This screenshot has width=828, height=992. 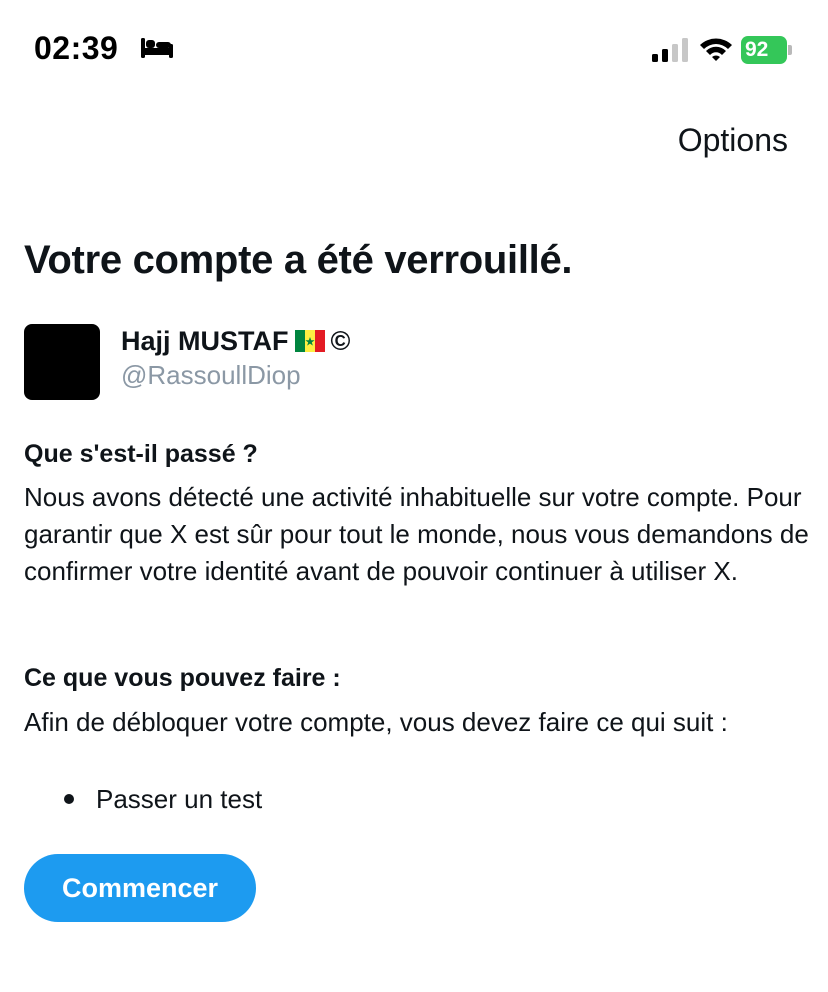 I want to click on page-title: Votre compte a été verrouillé., so click(x=298, y=260).